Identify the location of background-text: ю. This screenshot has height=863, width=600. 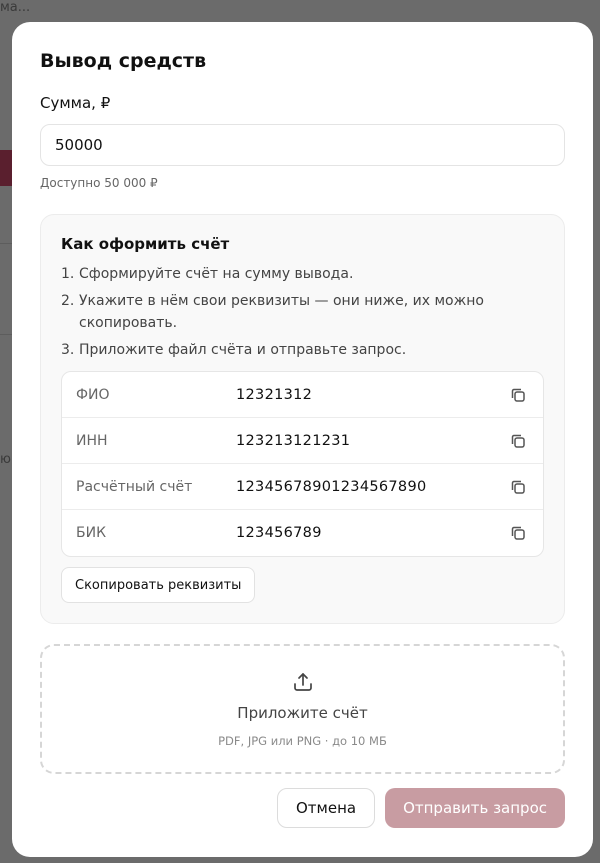
(5, 459).